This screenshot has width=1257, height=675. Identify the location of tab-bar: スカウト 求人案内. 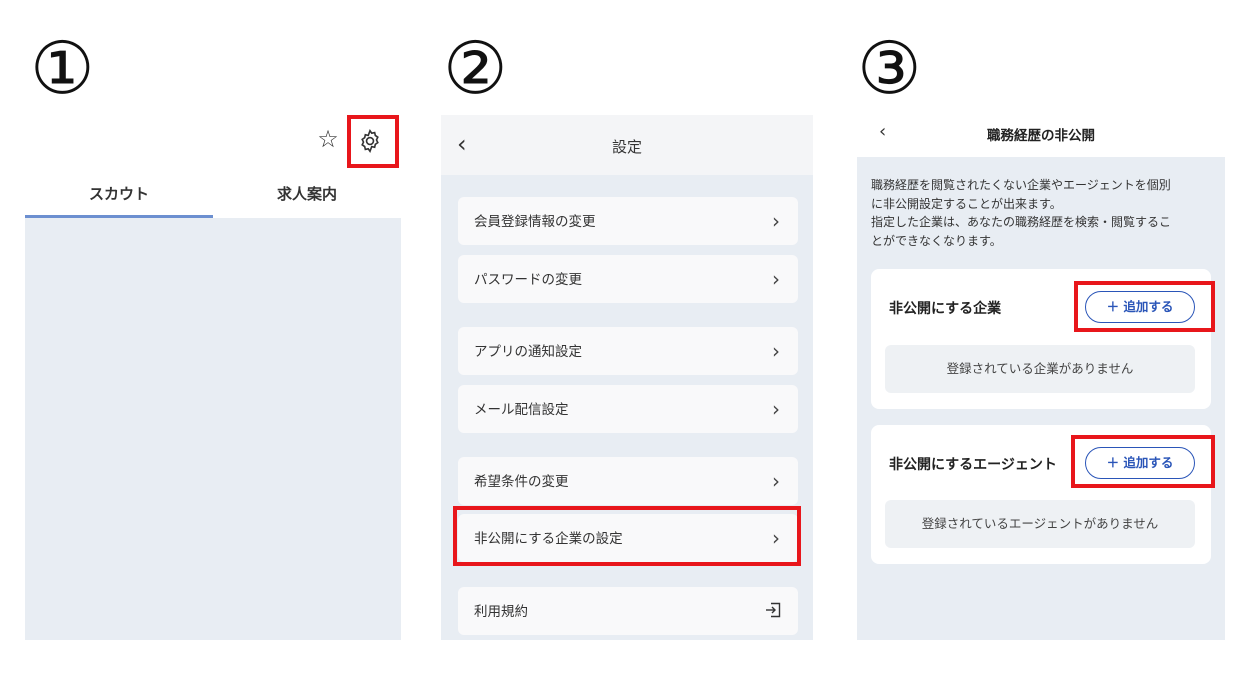
(213, 194).